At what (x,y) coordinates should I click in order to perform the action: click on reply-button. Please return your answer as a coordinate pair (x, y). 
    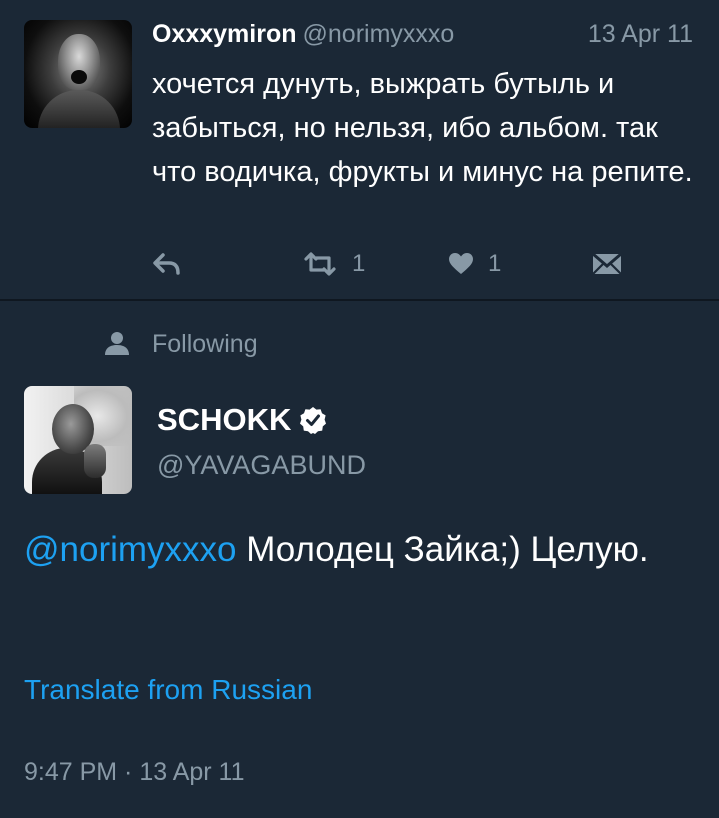
    Looking at the image, I should click on (167, 264).